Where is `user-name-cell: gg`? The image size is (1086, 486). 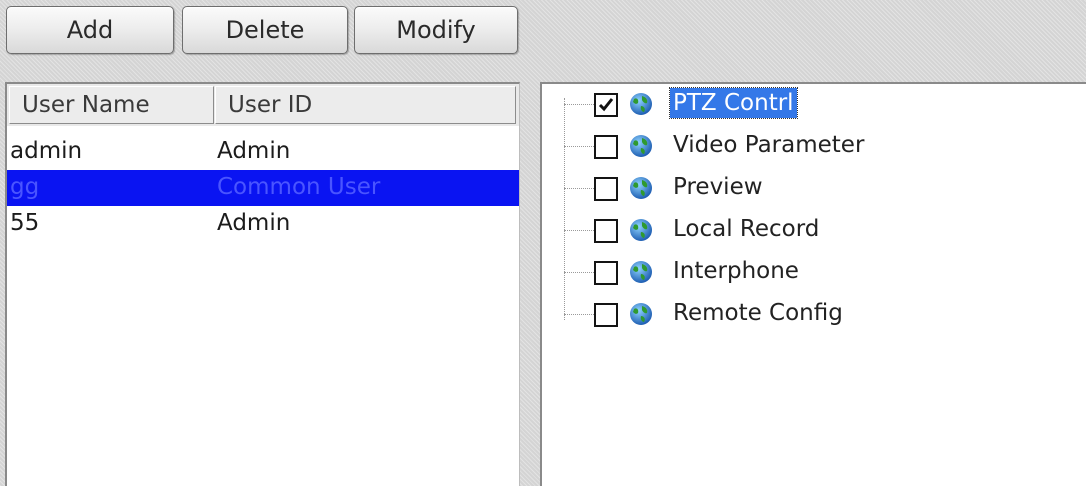 user-name-cell: gg is located at coordinates (25, 187).